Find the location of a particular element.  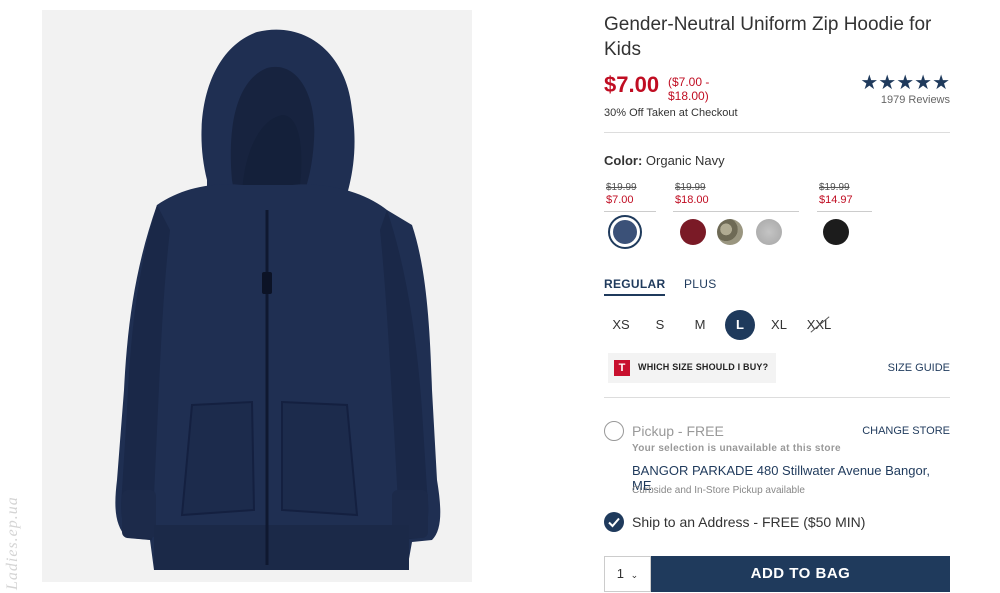

rating-stars-icon: ★★★★★ is located at coordinates (905, 82).